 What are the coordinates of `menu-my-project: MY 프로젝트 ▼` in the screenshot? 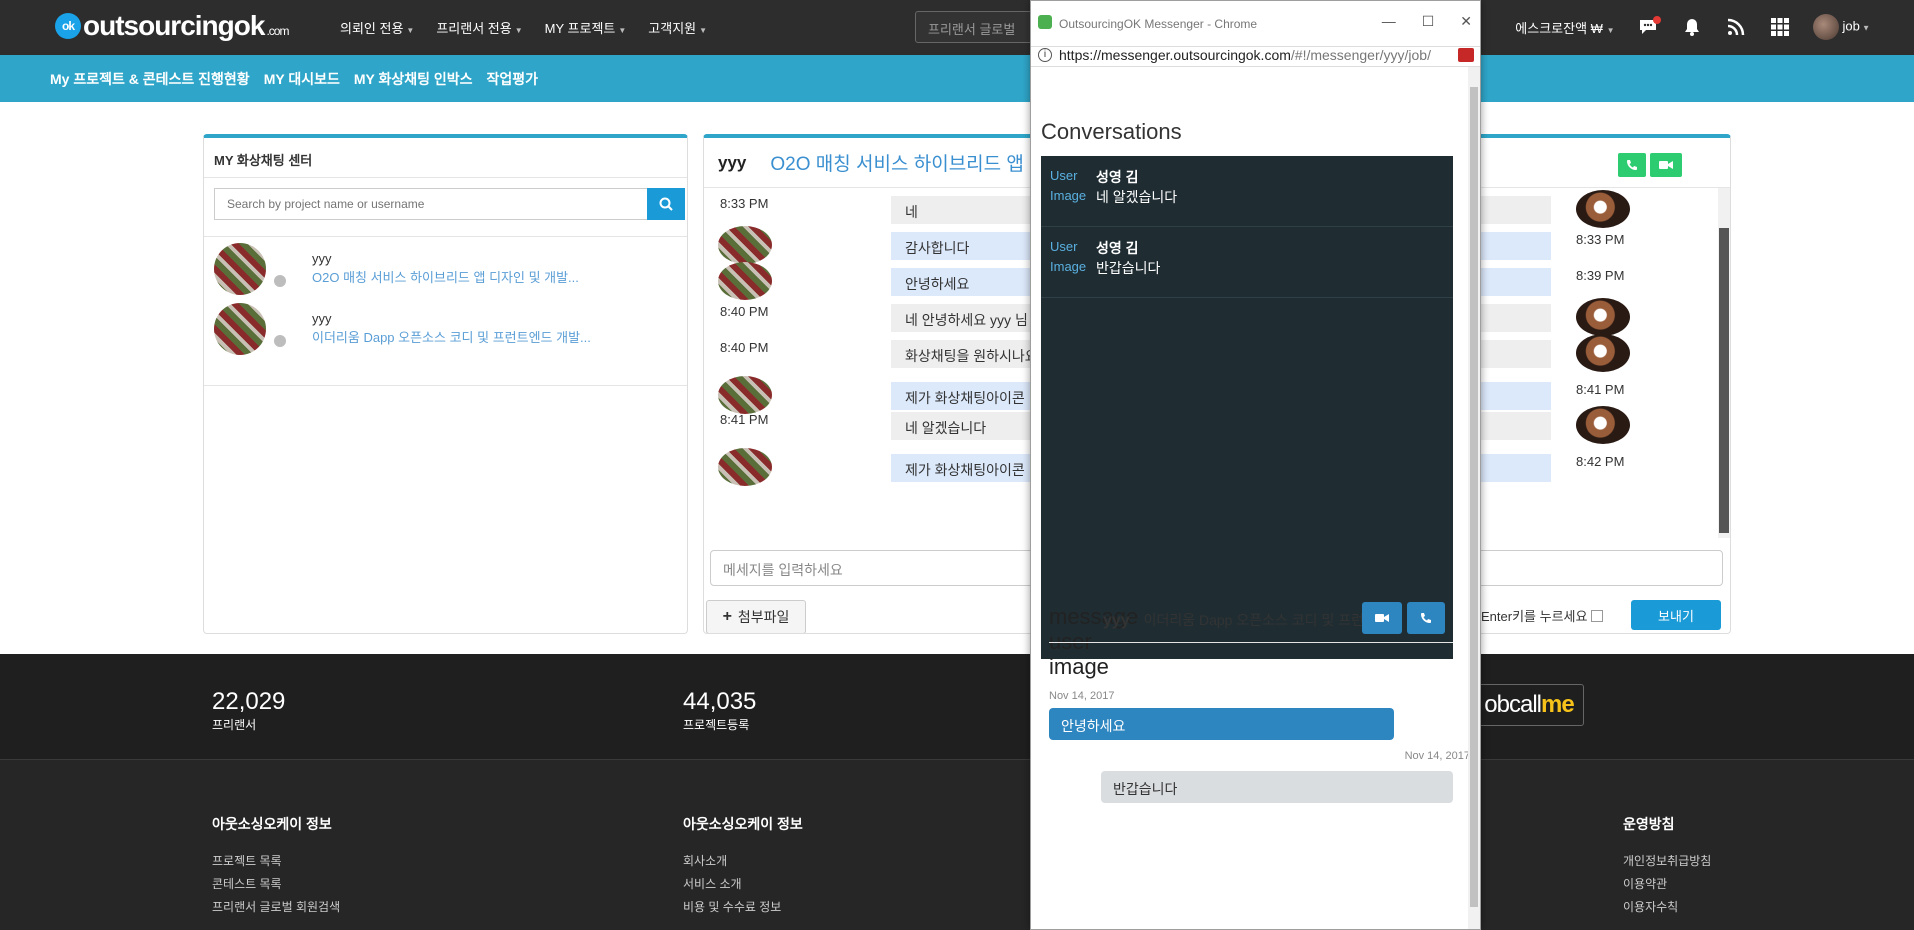 It's located at (586, 27).